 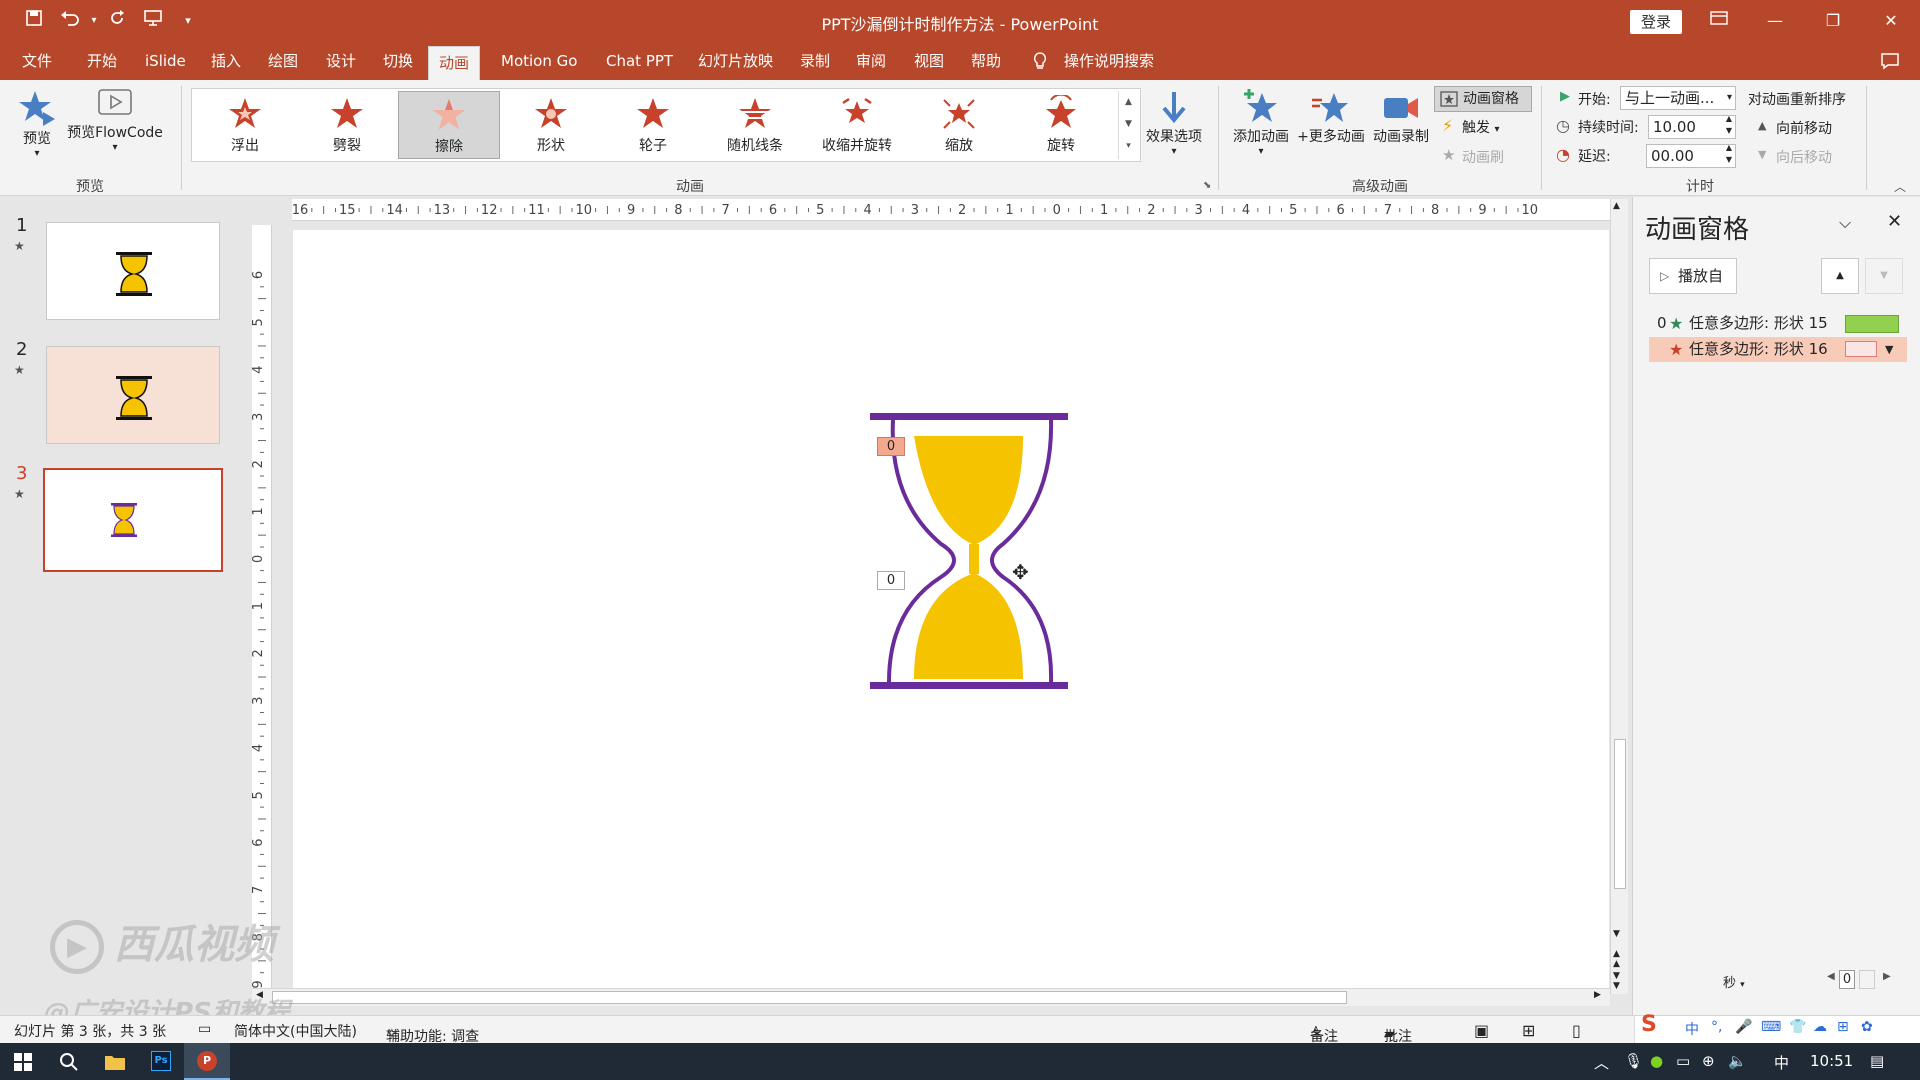 I want to click on tab-transitions: 切换, so click(x=398, y=61).